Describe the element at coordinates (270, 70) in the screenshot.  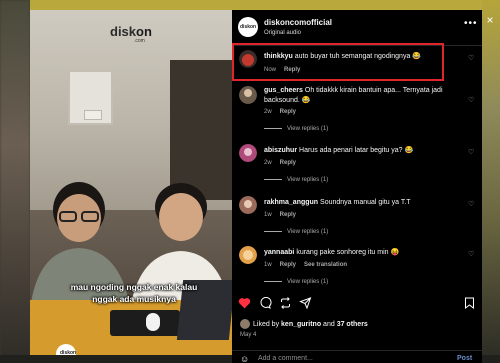
I see `comment-time: Now` at that location.